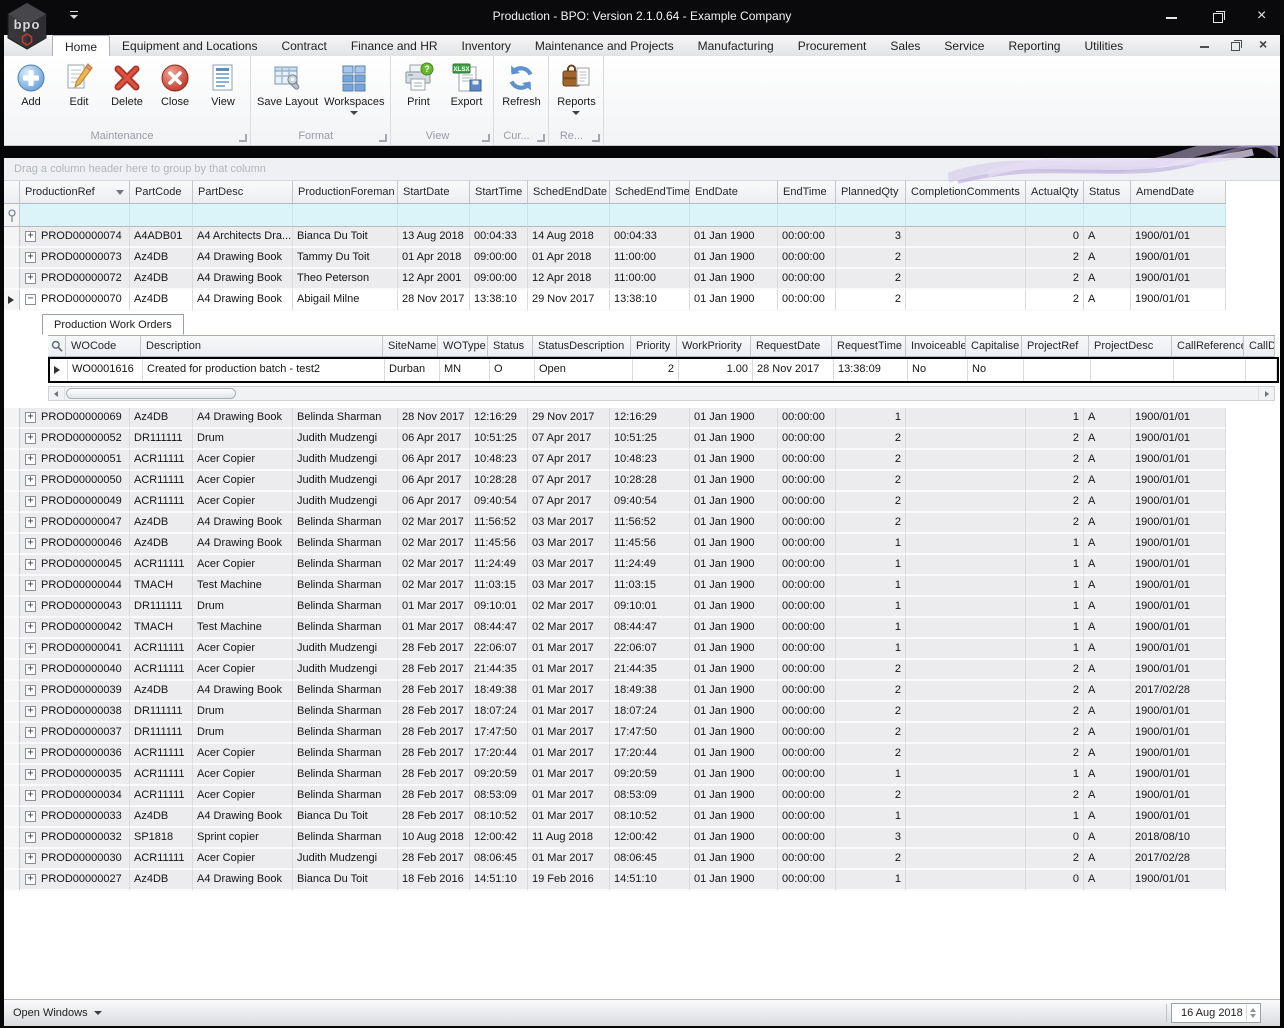 The image size is (1284, 1028). What do you see at coordinates (1218, 17) in the screenshot?
I see `maximize-button` at bounding box center [1218, 17].